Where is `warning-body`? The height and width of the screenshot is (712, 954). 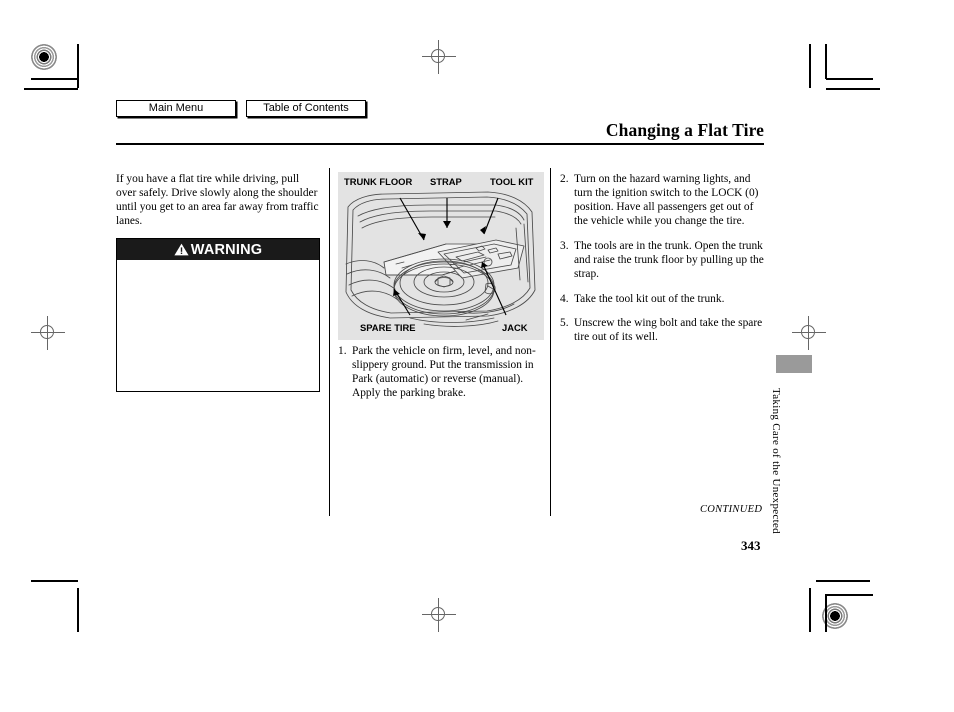 warning-body is located at coordinates (218, 336).